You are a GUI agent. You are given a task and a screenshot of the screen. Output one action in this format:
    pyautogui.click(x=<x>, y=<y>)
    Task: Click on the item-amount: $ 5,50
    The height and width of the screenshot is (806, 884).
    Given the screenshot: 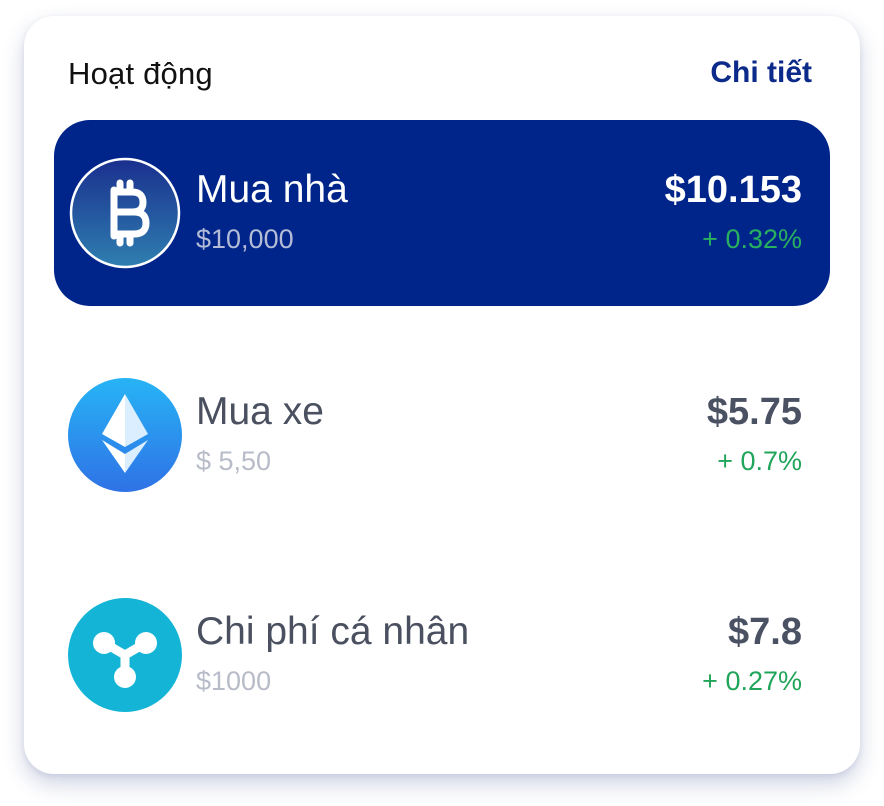 What is the action you would take?
    pyautogui.click(x=234, y=461)
    